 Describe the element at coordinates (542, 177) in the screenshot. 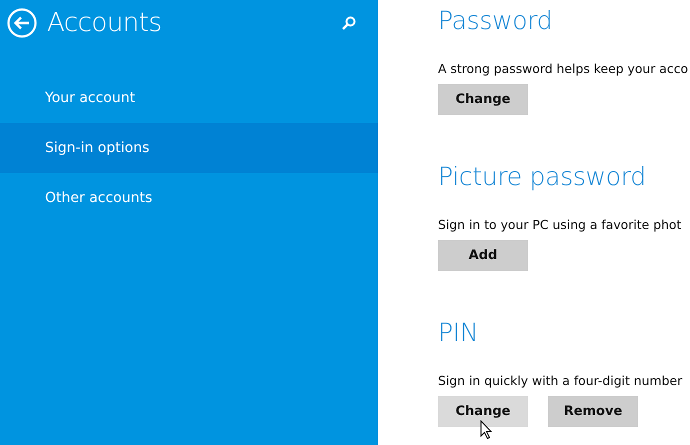

I see `section-heading: Picture password` at that location.